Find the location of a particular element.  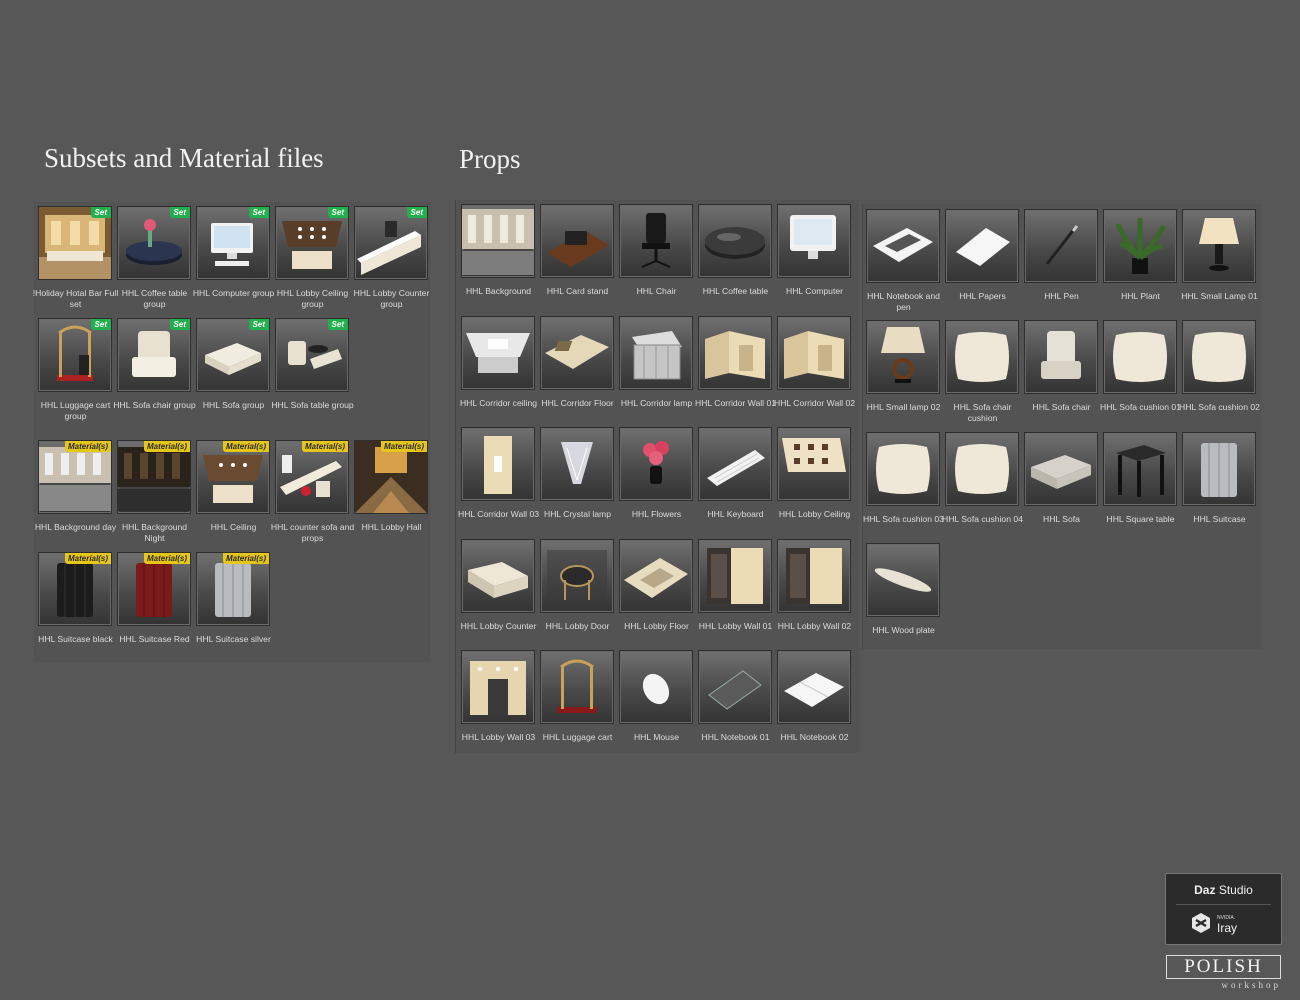

item-label: HHL Mouse is located at coordinates (656, 737).